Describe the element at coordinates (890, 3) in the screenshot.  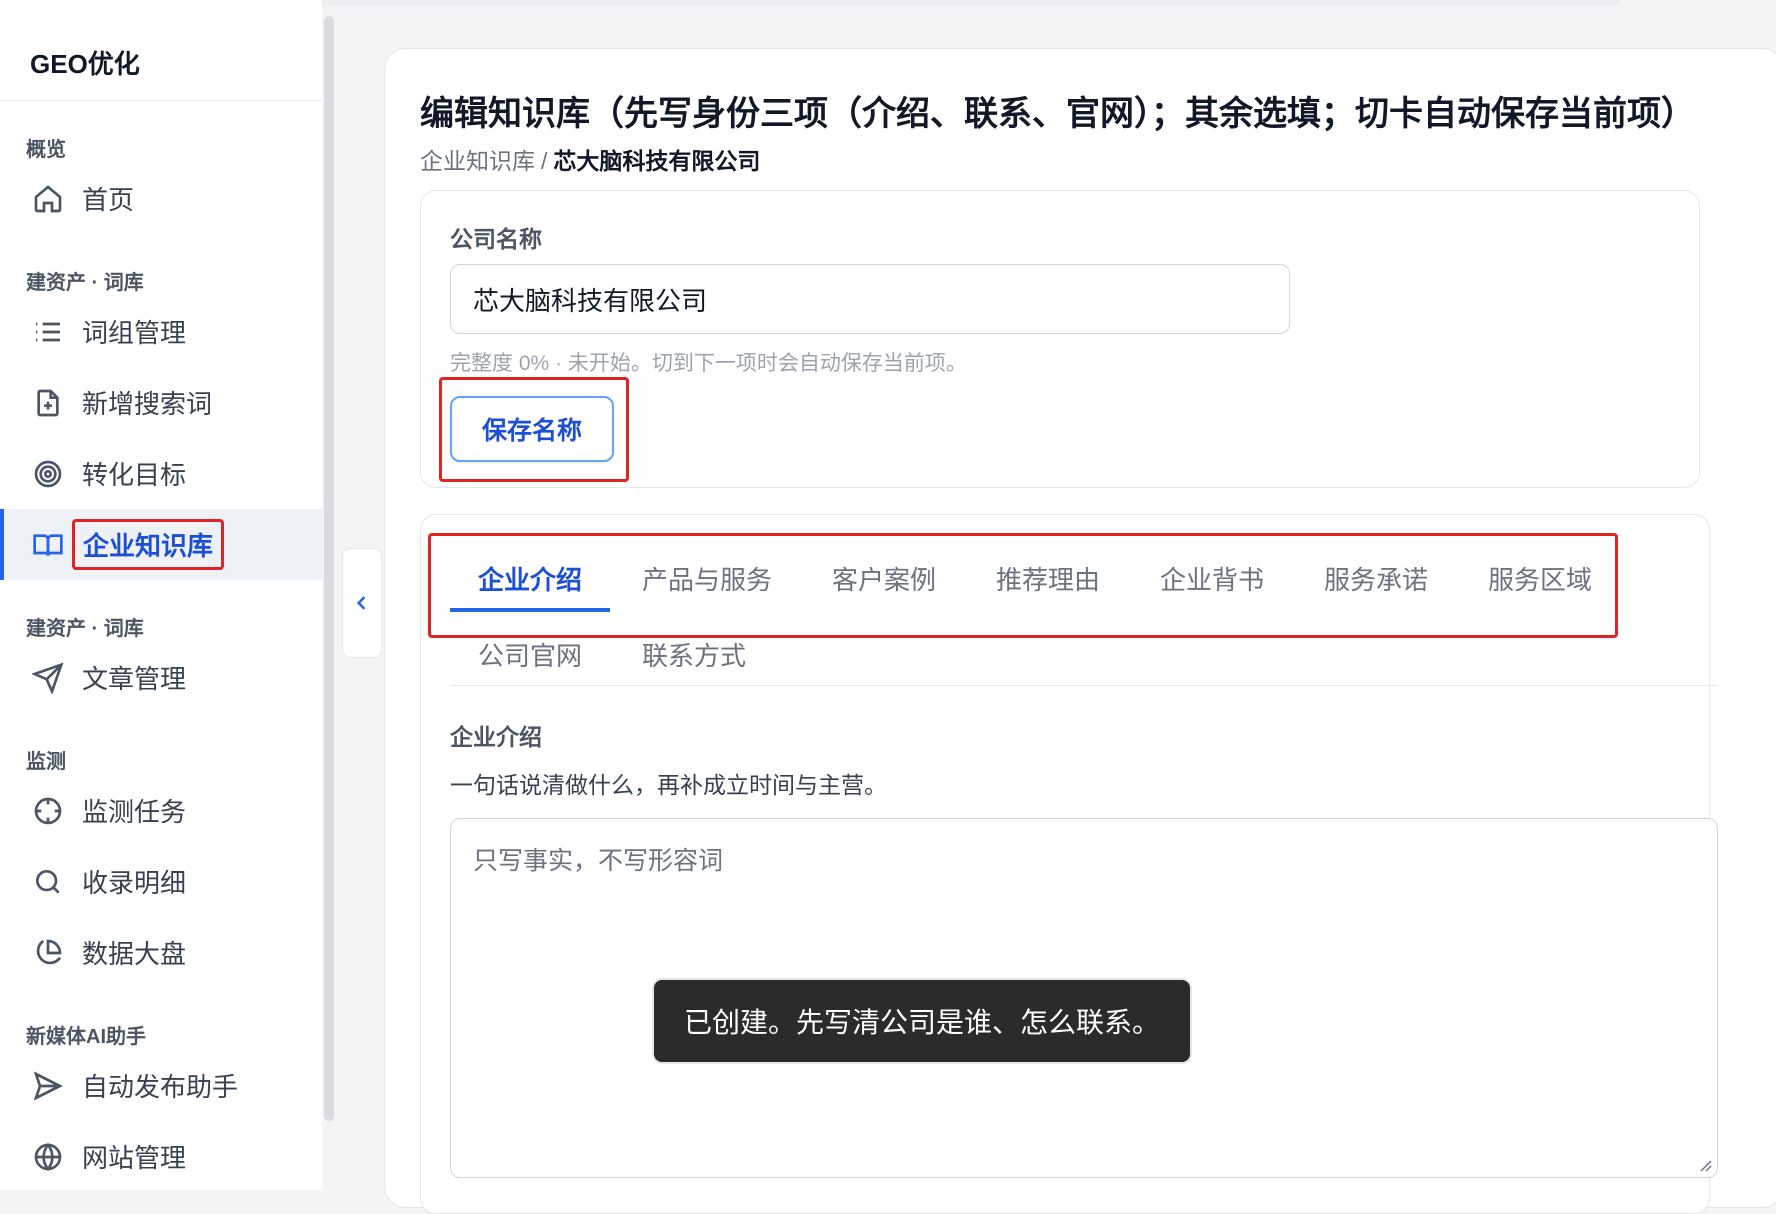
I see `browser-top-strip` at that location.